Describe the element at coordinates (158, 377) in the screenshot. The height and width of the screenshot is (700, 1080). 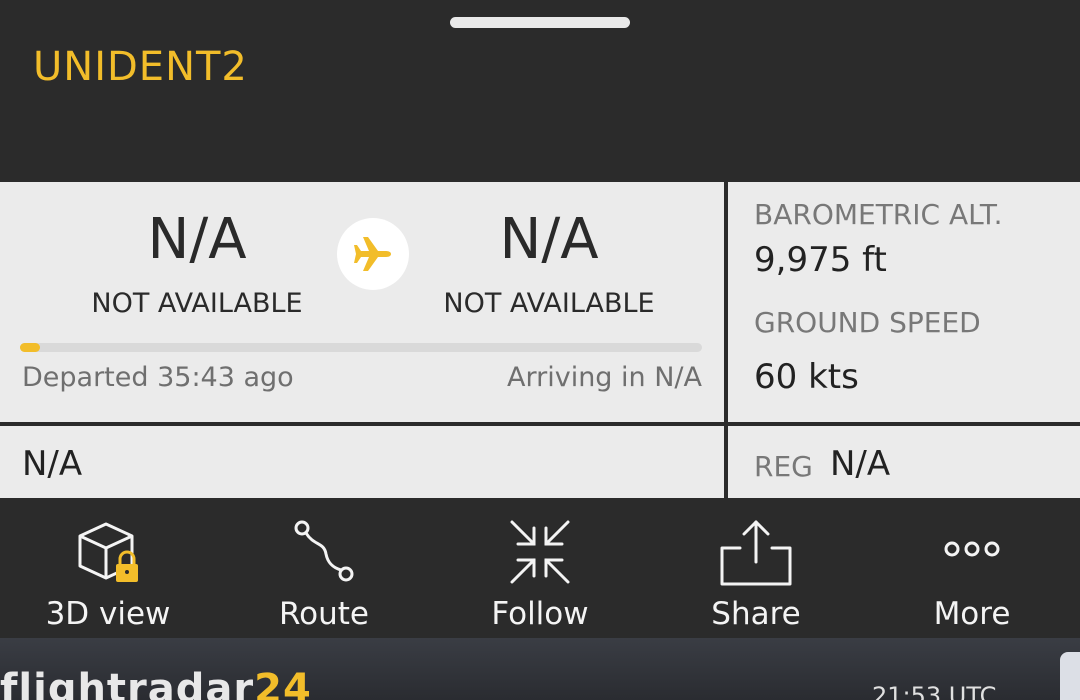
I see `departed-time: Departed 35:43 ago` at that location.